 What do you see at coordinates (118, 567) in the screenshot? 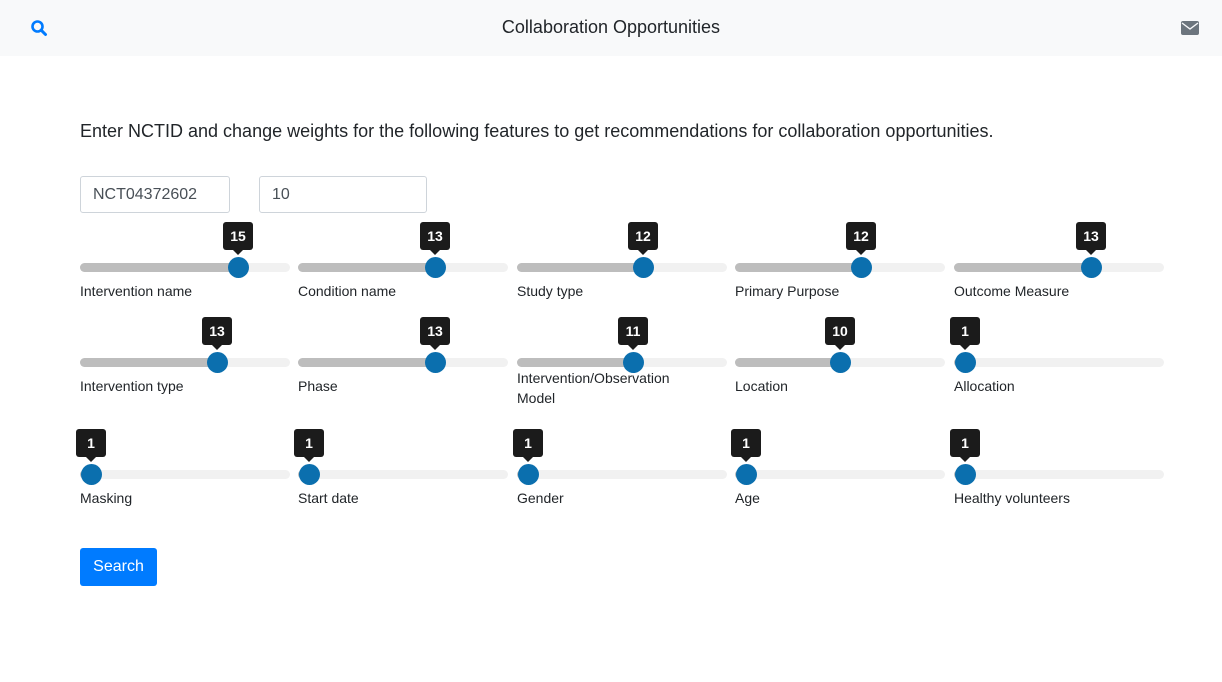
I see `search-button: Search` at bounding box center [118, 567].